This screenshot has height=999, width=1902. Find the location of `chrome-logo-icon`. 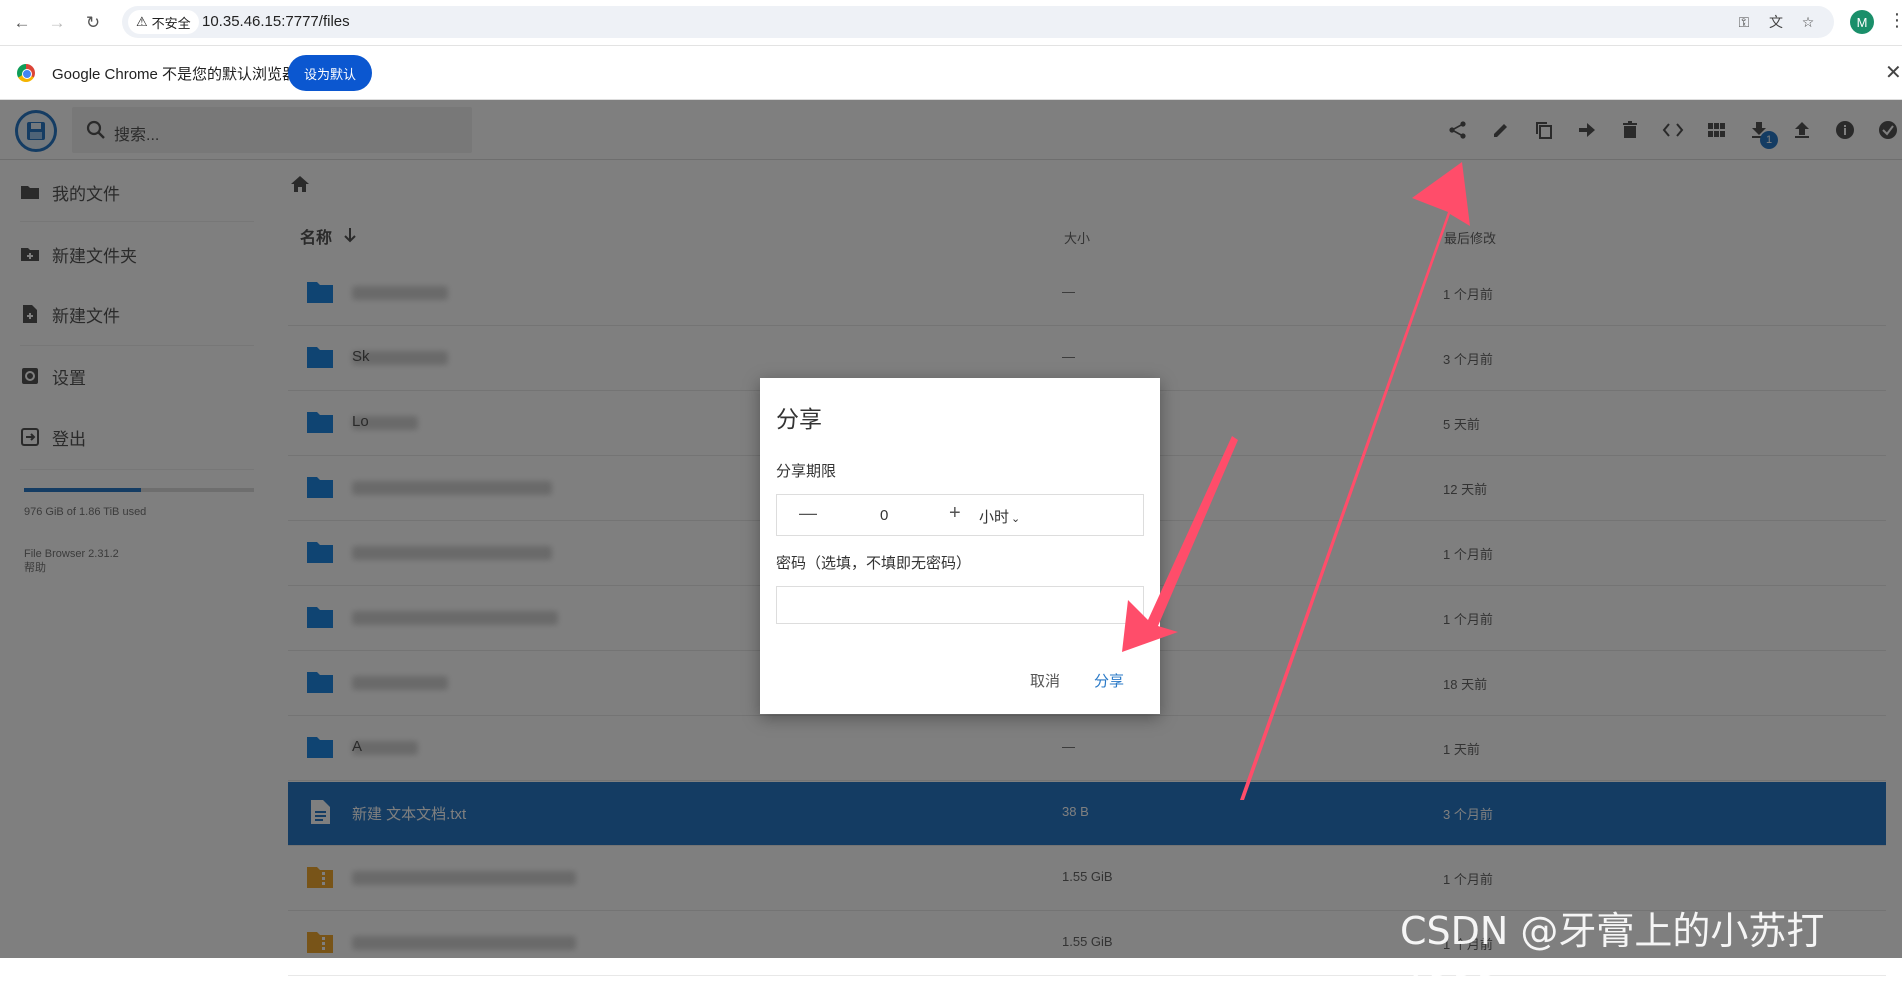

chrome-logo-icon is located at coordinates (26, 73).